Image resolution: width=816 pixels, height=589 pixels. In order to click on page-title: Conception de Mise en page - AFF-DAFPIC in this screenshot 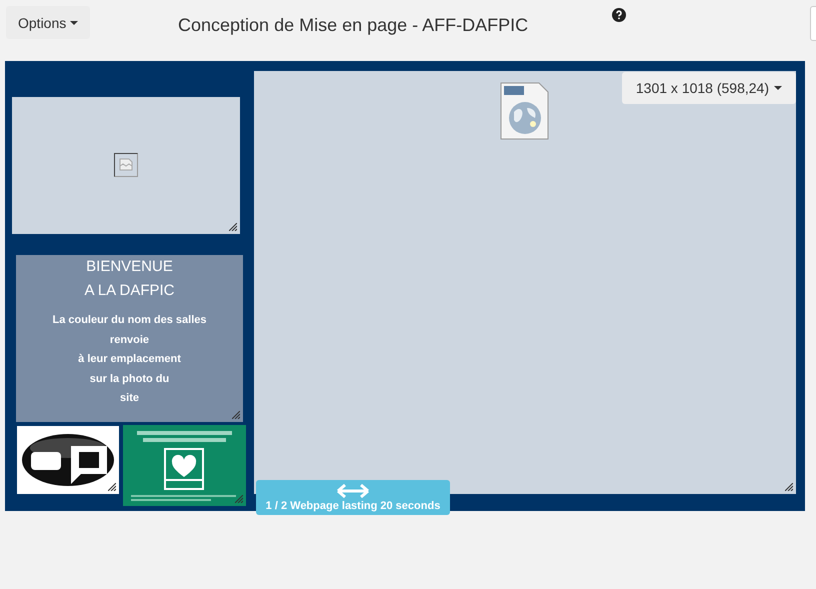, I will do `click(353, 25)`.